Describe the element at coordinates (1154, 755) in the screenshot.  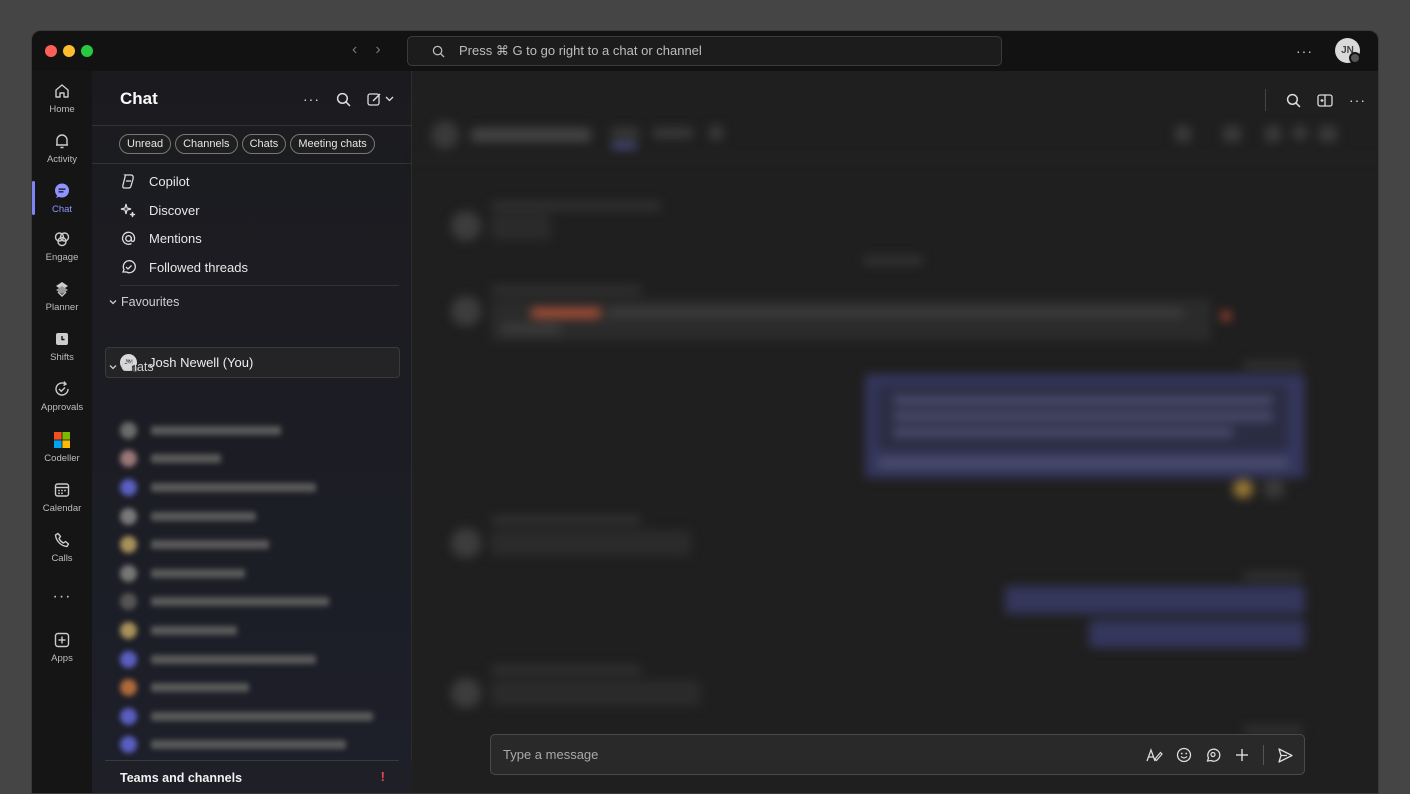
I see `format-icon` at that location.